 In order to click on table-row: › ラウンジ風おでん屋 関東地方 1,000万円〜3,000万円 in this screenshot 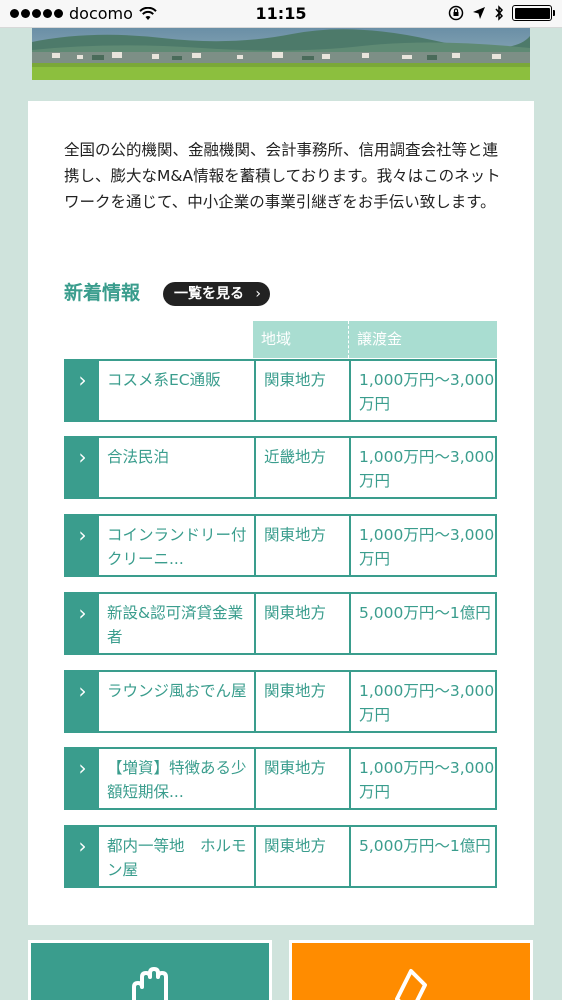, I will do `click(280, 701)`.